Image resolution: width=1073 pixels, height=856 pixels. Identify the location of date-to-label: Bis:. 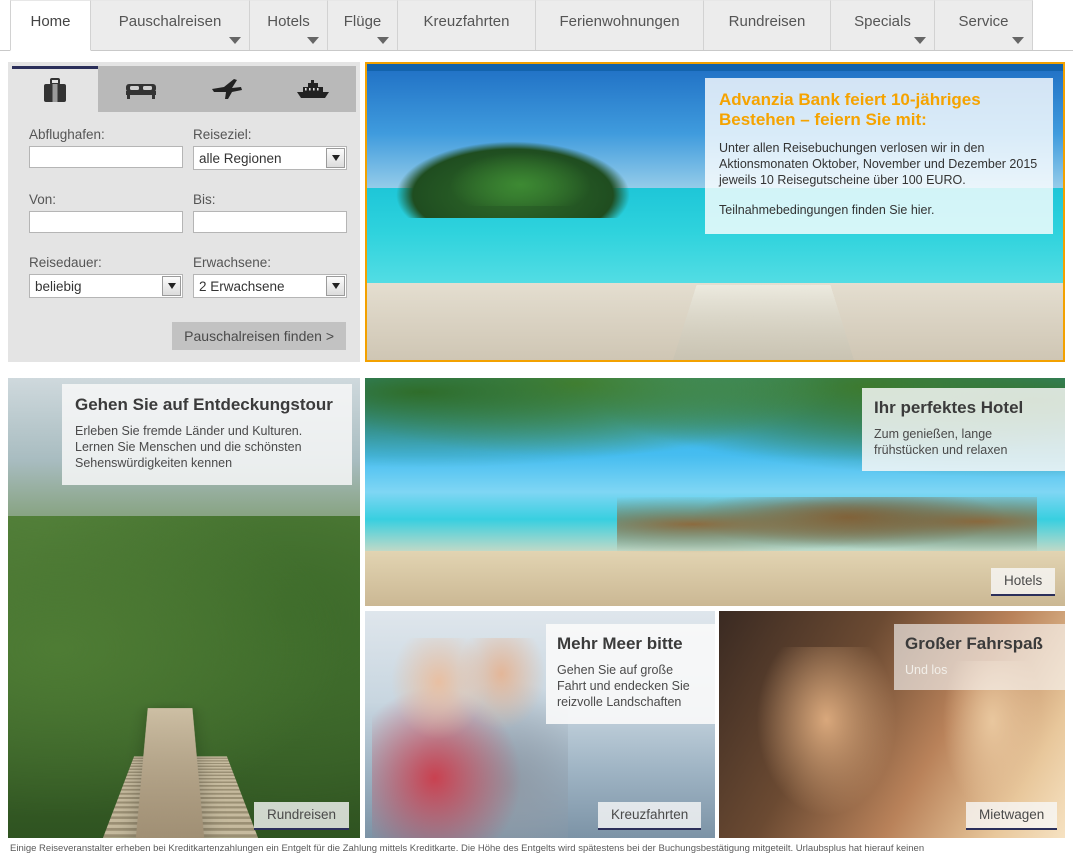
(204, 199).